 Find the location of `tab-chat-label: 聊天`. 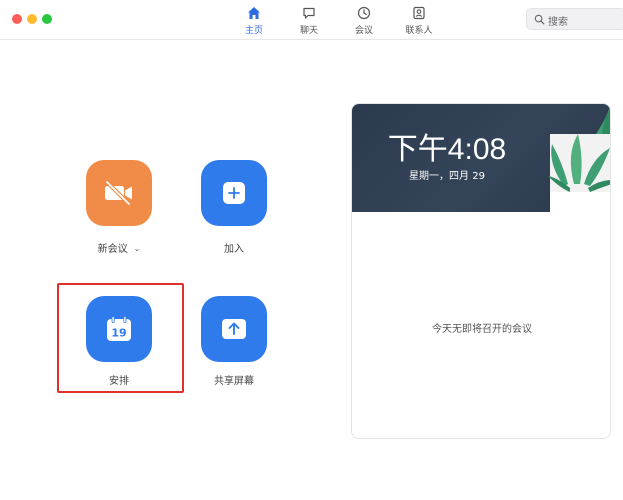

tab-chat-label: 聊天 is located at coordinates (308, 31).